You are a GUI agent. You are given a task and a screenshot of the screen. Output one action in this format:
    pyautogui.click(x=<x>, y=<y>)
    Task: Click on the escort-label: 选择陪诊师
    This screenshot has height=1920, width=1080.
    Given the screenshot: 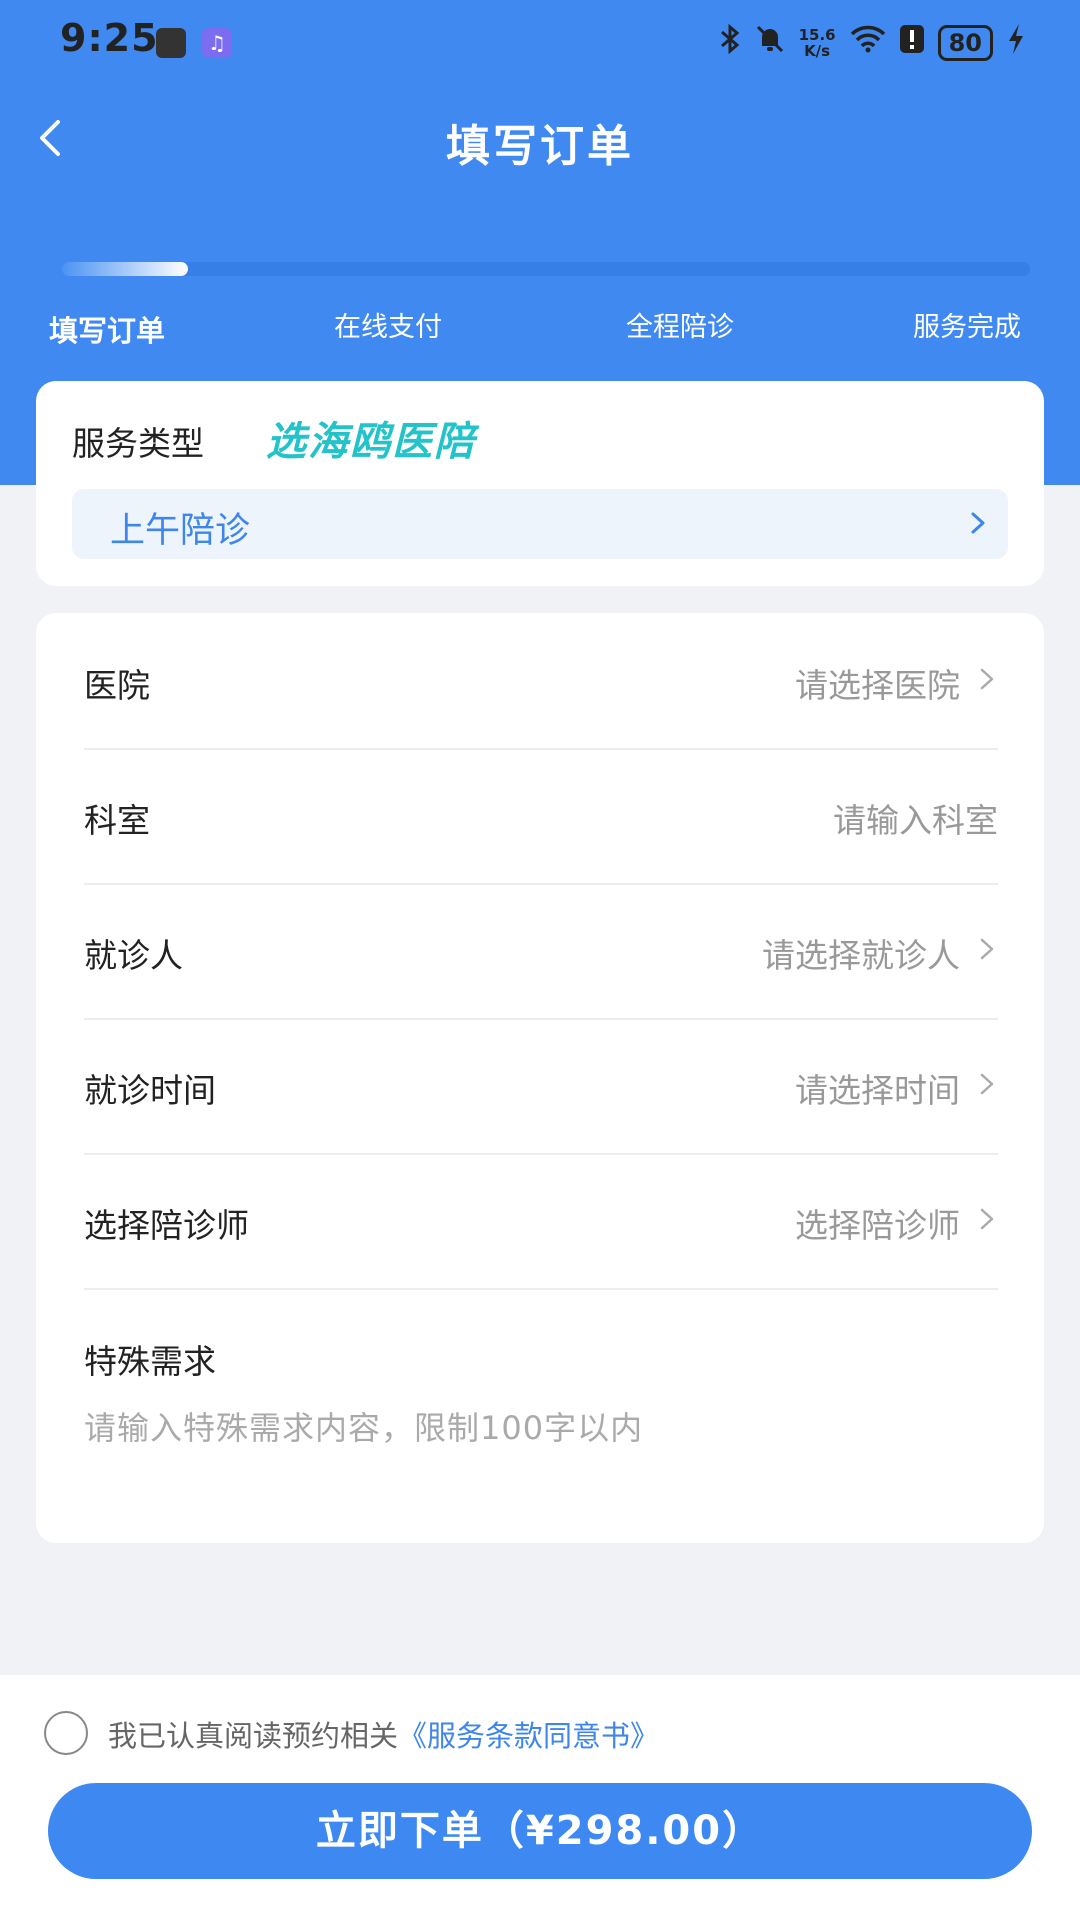 What is the action you would take?
    pyautogui.click(x=166, y=1225)
    